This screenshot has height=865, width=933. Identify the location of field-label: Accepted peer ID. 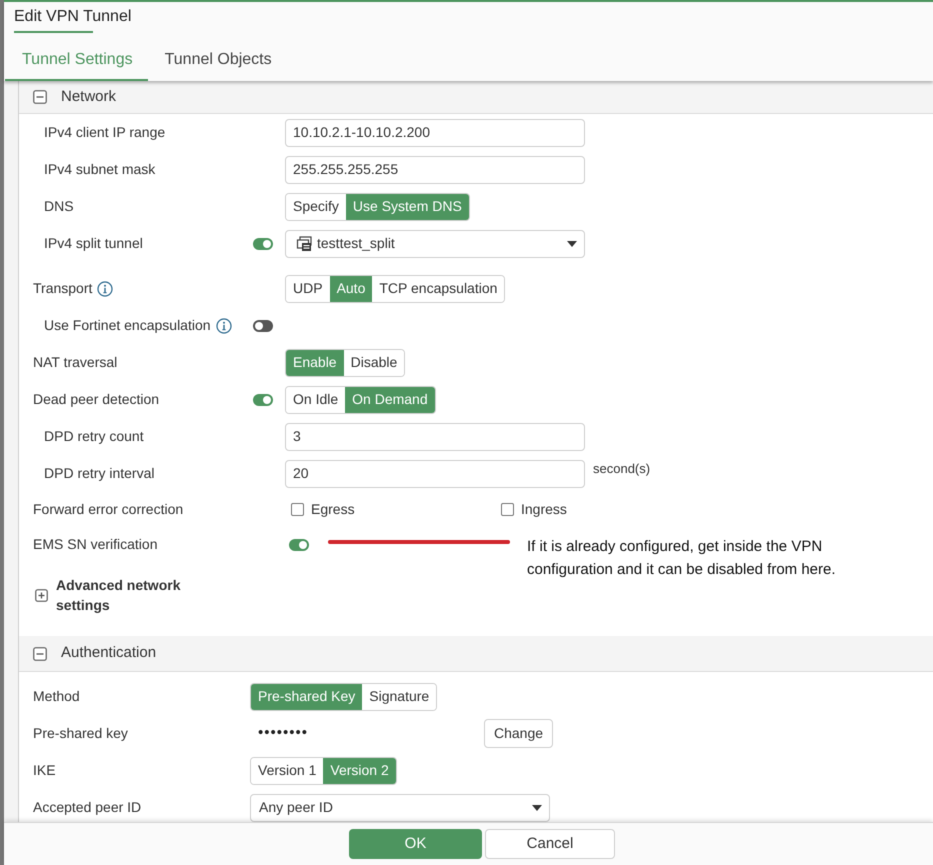
(87, 807).